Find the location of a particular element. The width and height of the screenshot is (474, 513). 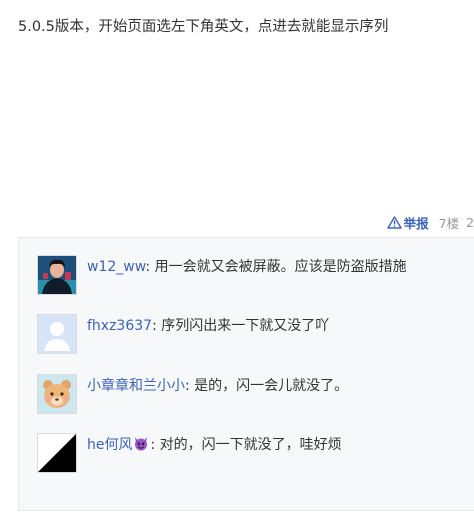

report-button: 举报 is located at coordinates (407, 222).